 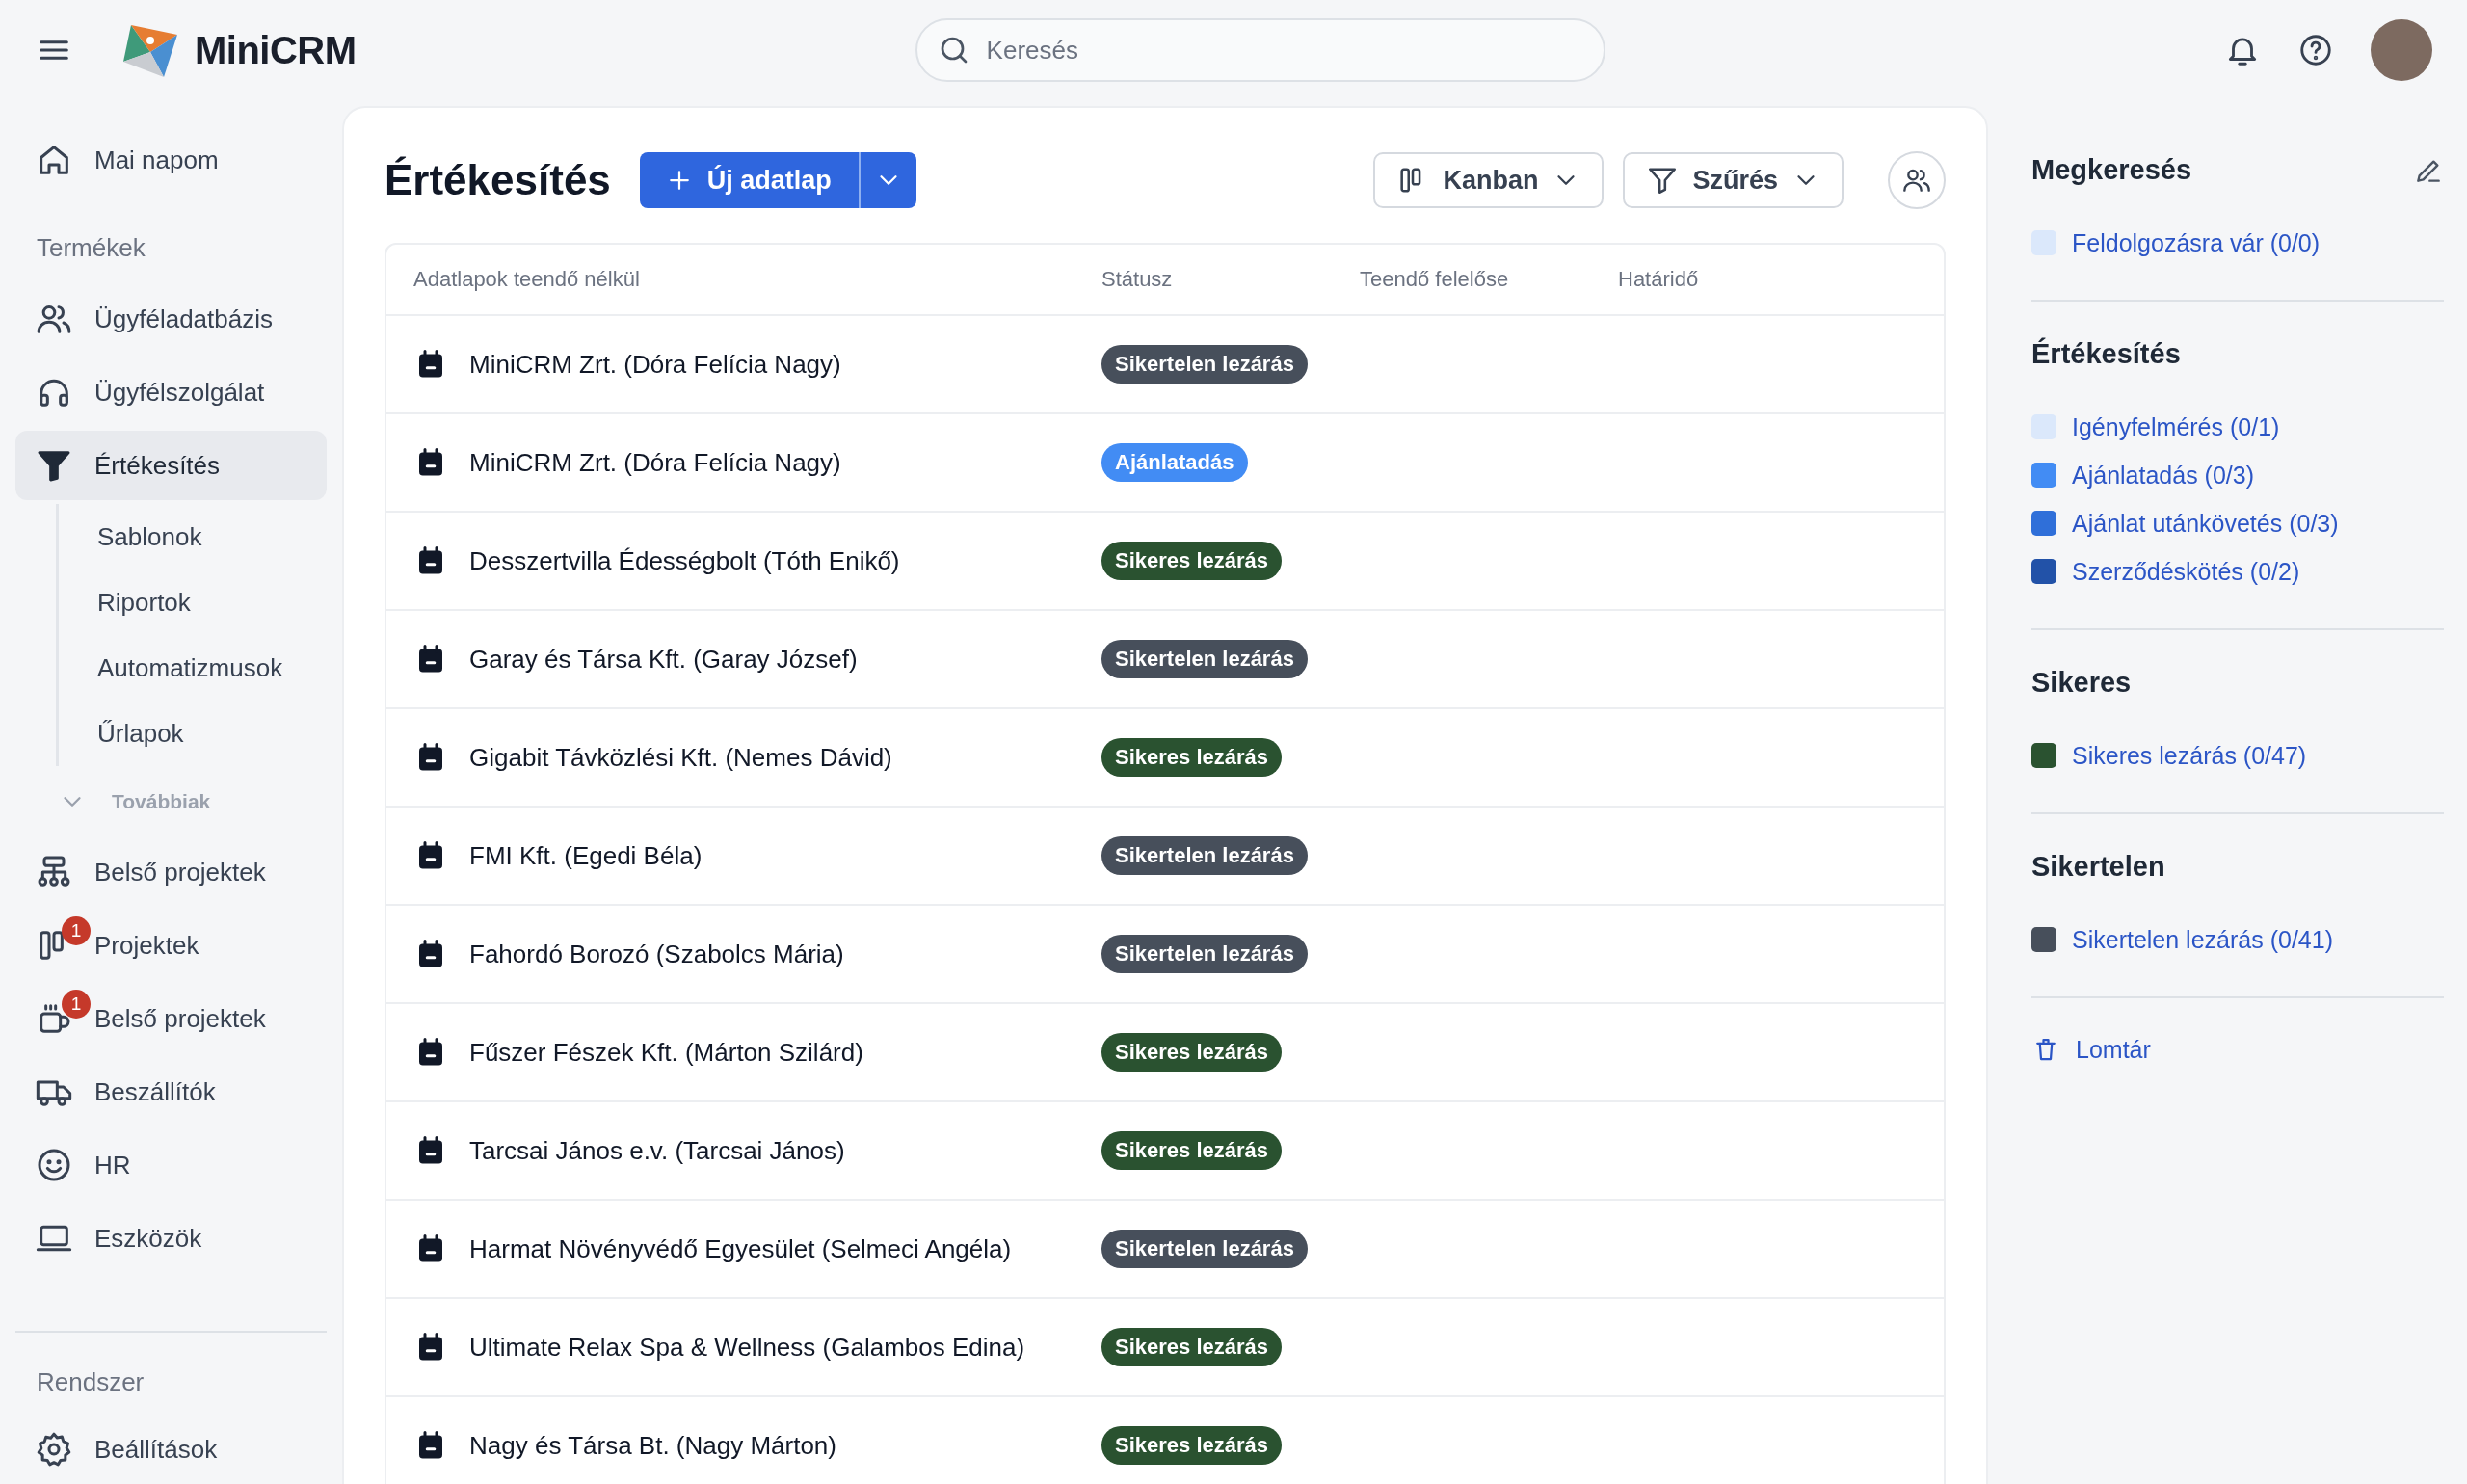 What do you see at coordinates (171, 319) in the screenshot?
I see `sidebar-item: Ügyféladatbázis` at bounding box center [171, 319].